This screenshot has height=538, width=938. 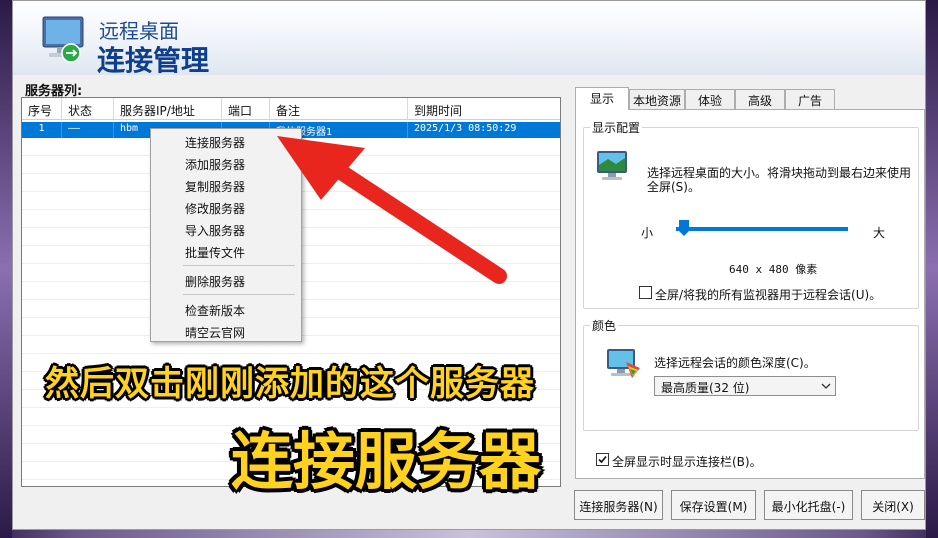 I want to click on color-depth-select: 最高质量(32 位), so click(x=745, y=386).